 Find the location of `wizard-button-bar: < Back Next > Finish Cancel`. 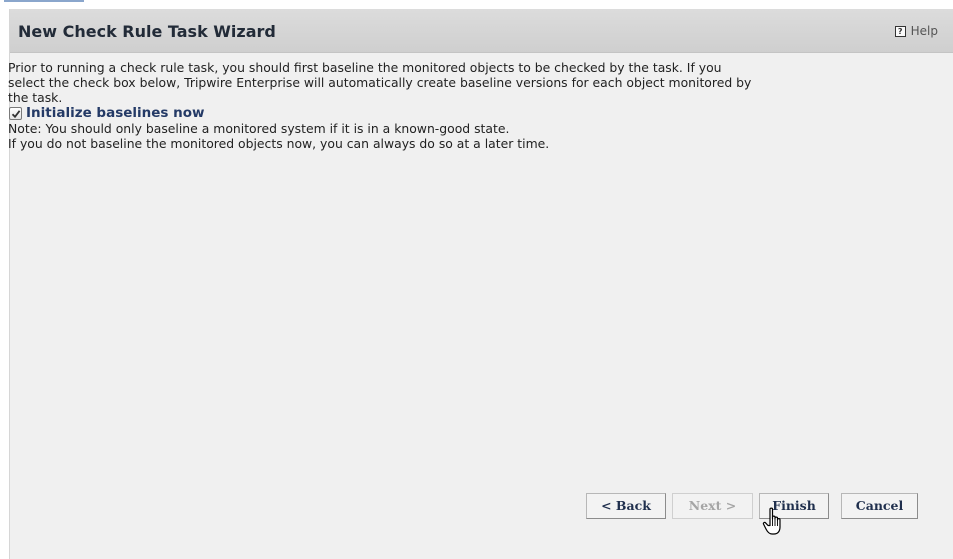

wizard-button-bar: < Back Next > Finish Cancel is located at coordinates (752, 506).